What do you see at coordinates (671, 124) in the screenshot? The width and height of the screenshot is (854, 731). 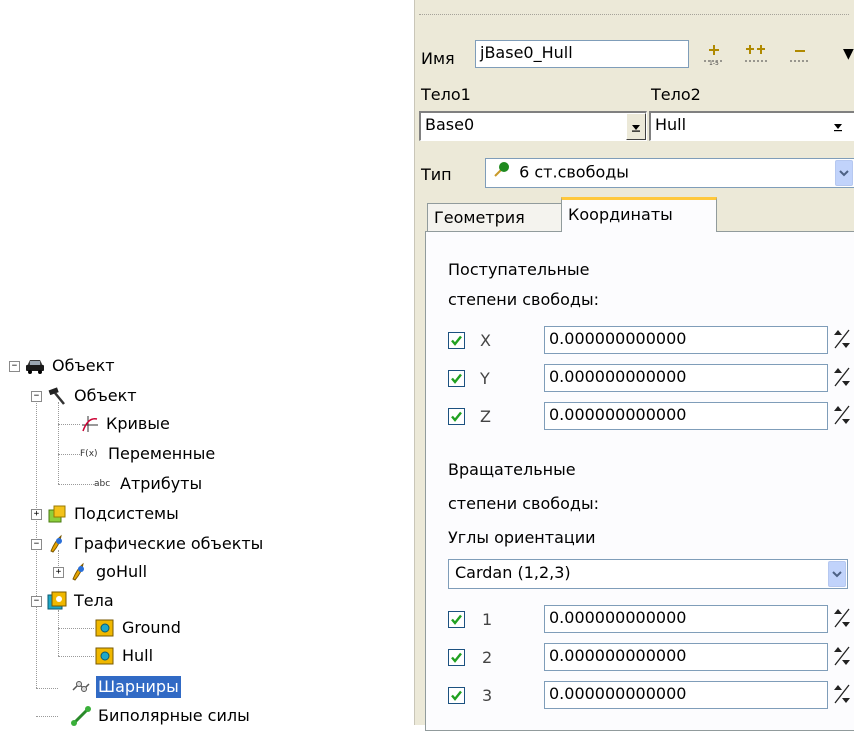 I see `body2-select-value: Hull` at bounding box center [671, 124].